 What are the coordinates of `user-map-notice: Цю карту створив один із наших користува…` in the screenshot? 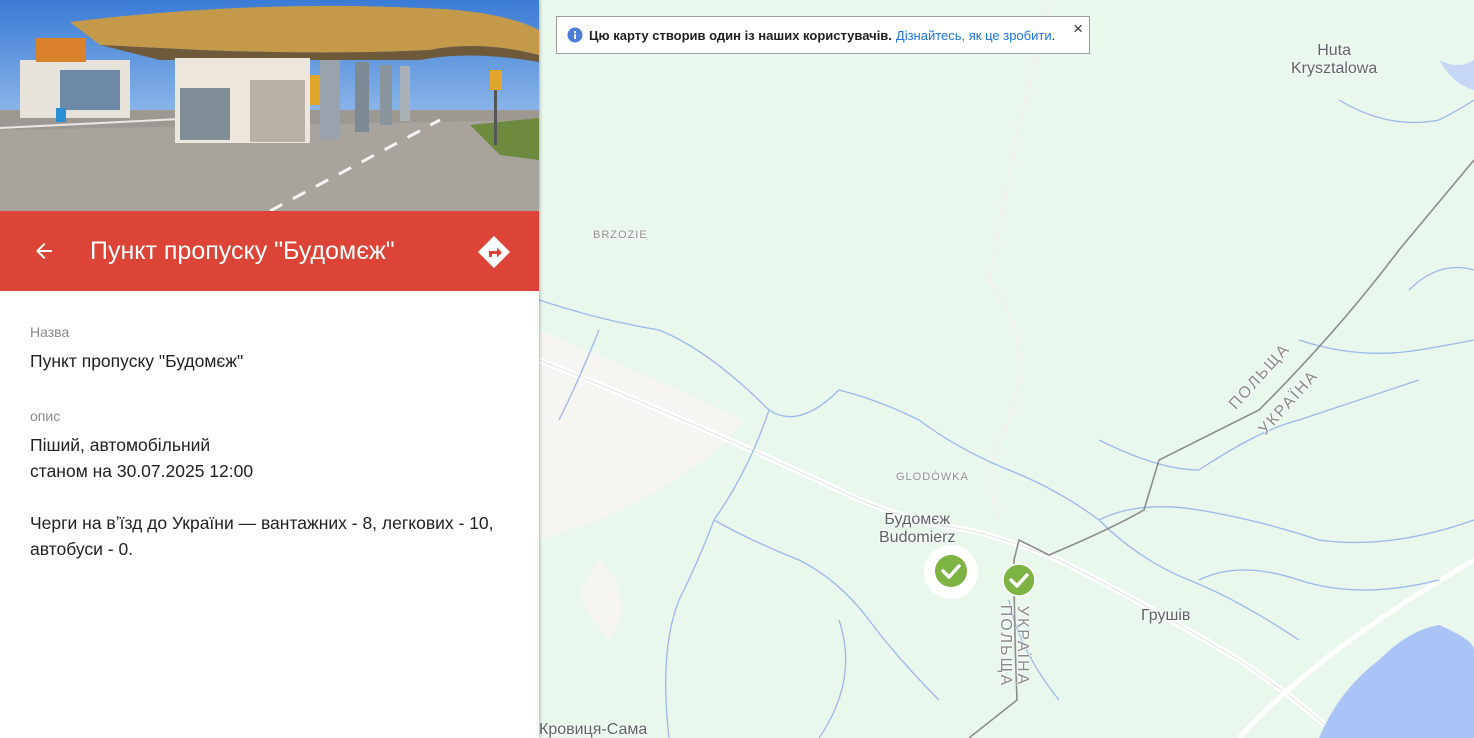 It's located at (823, 35).